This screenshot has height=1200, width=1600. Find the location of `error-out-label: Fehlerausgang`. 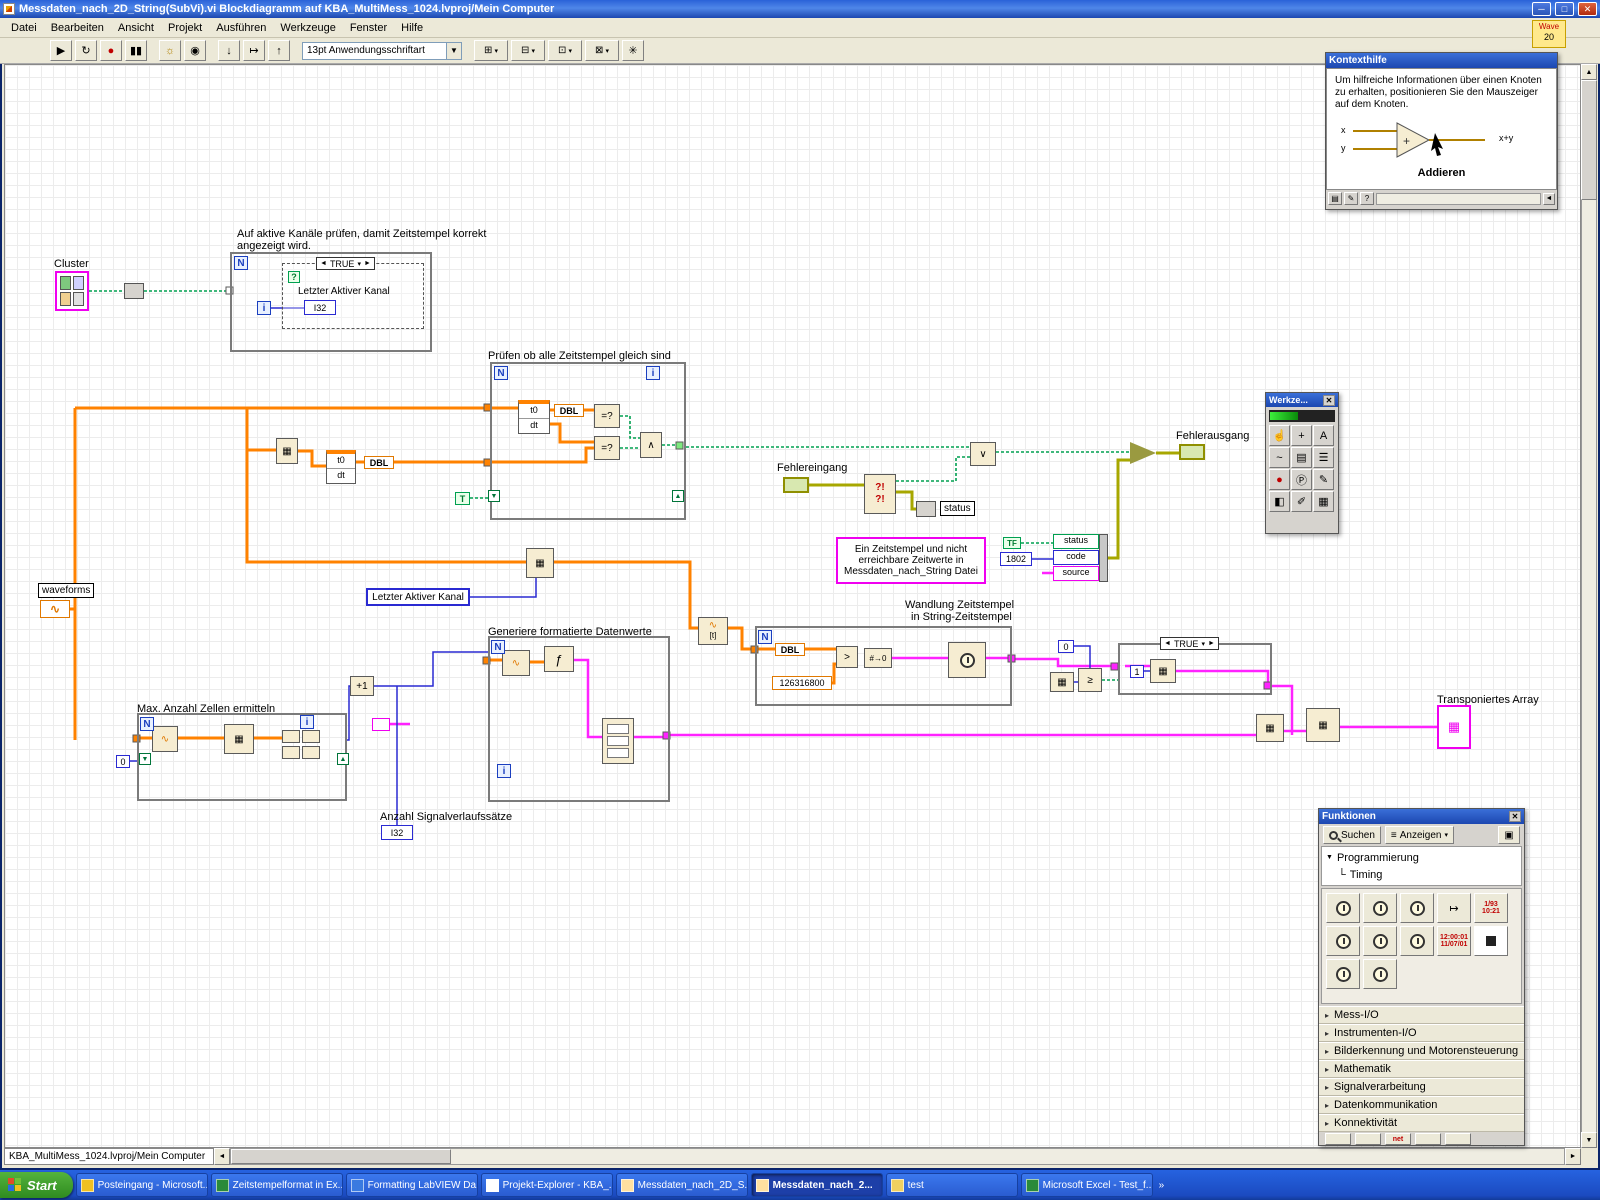

error-out-label: Fehlerausgang is located at coordinates (1212, 436).